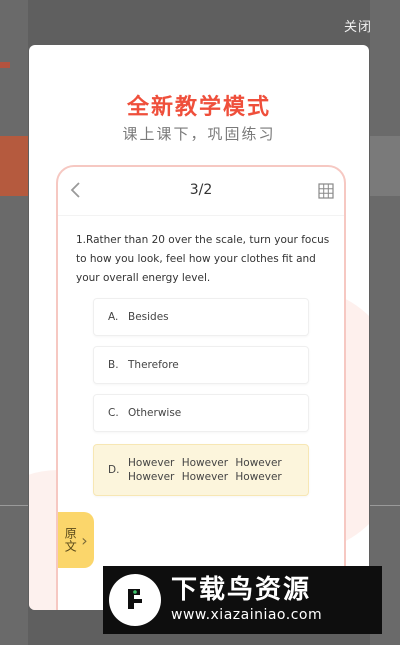 The height and width of the screenshot is (645, 400). I want to click on original-text-label: 原文, so click(70, 540).